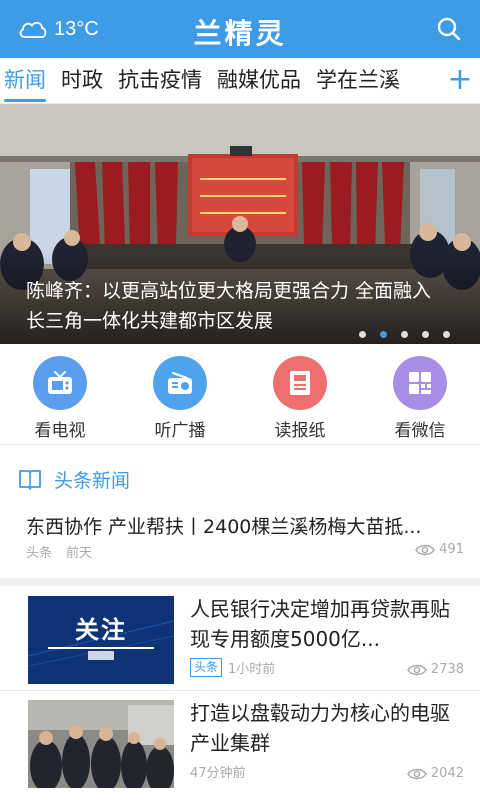 The height and width of the screenshot is (800, 480). Describe the element at coordinates (262, 80) in the screenshot. I see `tab-media-products: 融媒优品` at that location.